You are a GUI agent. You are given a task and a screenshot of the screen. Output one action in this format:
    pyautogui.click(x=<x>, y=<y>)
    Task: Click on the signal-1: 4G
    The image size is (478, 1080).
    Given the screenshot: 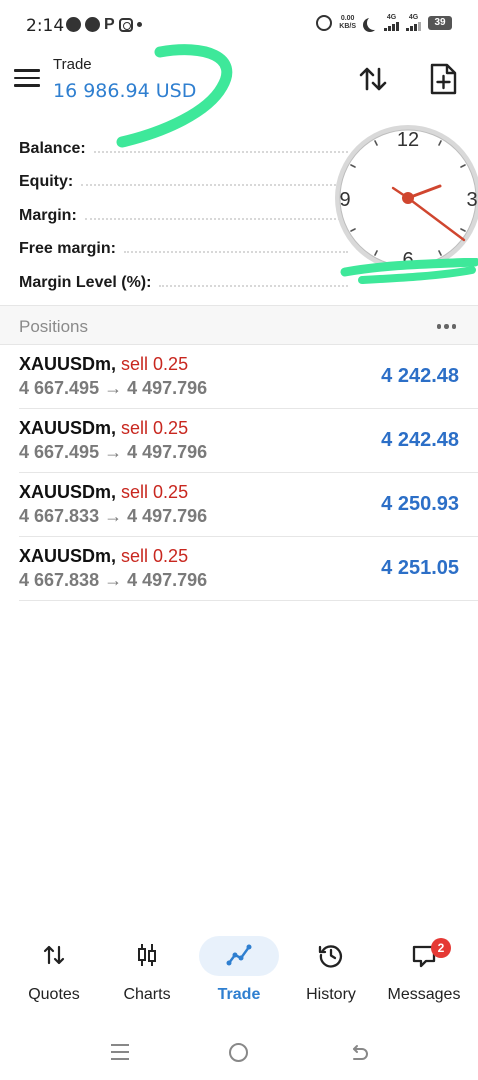 What is the action you would take?
    pyautogui.click(x=391, y=22)
    